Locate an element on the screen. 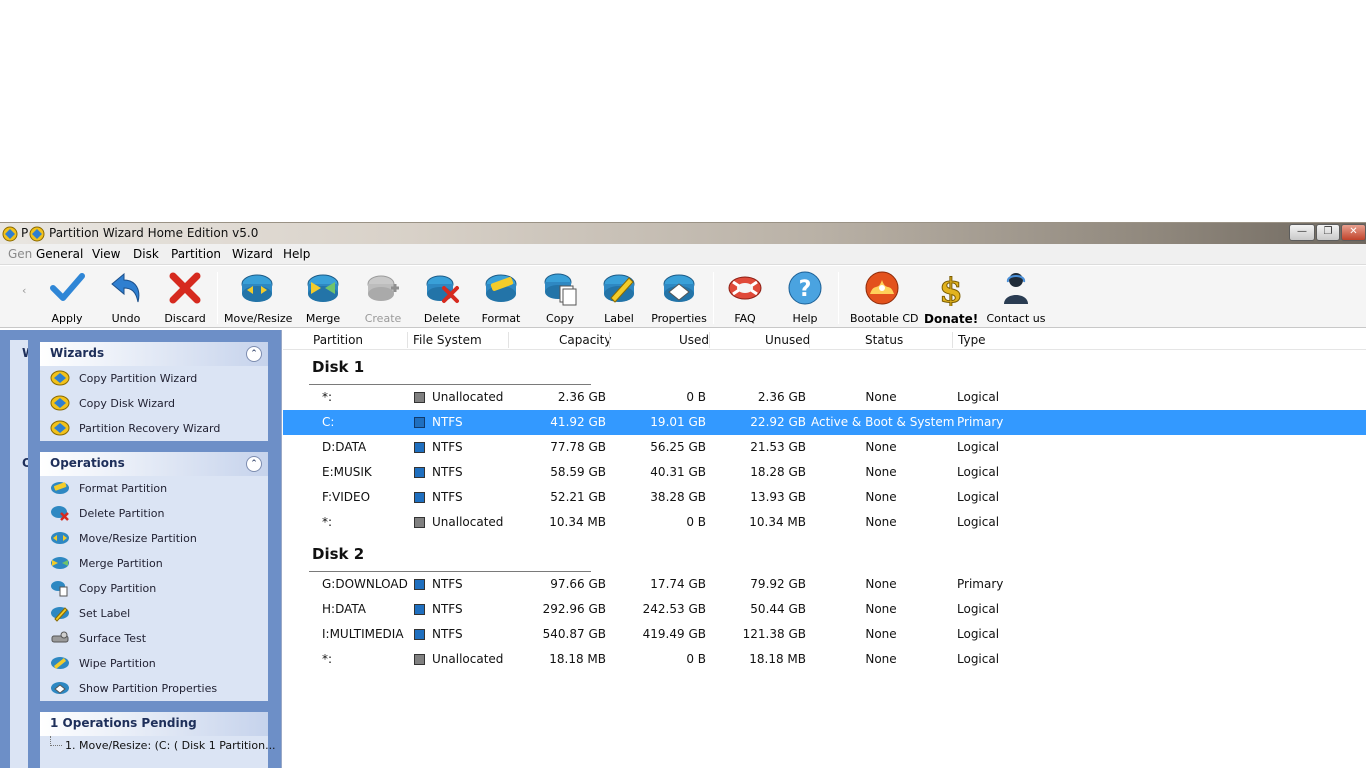 The height and width of the screenshot is (768, 1366). faq-button: FAQ is located at coordinates (745, 298).